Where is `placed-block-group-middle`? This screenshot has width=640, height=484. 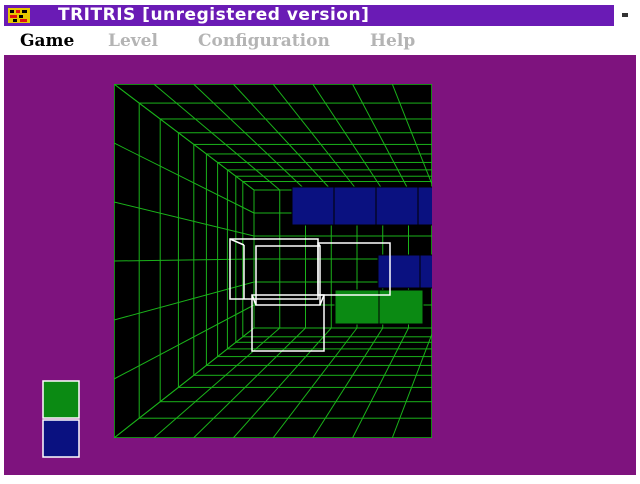
placed-block-group-middle is located at coordinates (404, 271).